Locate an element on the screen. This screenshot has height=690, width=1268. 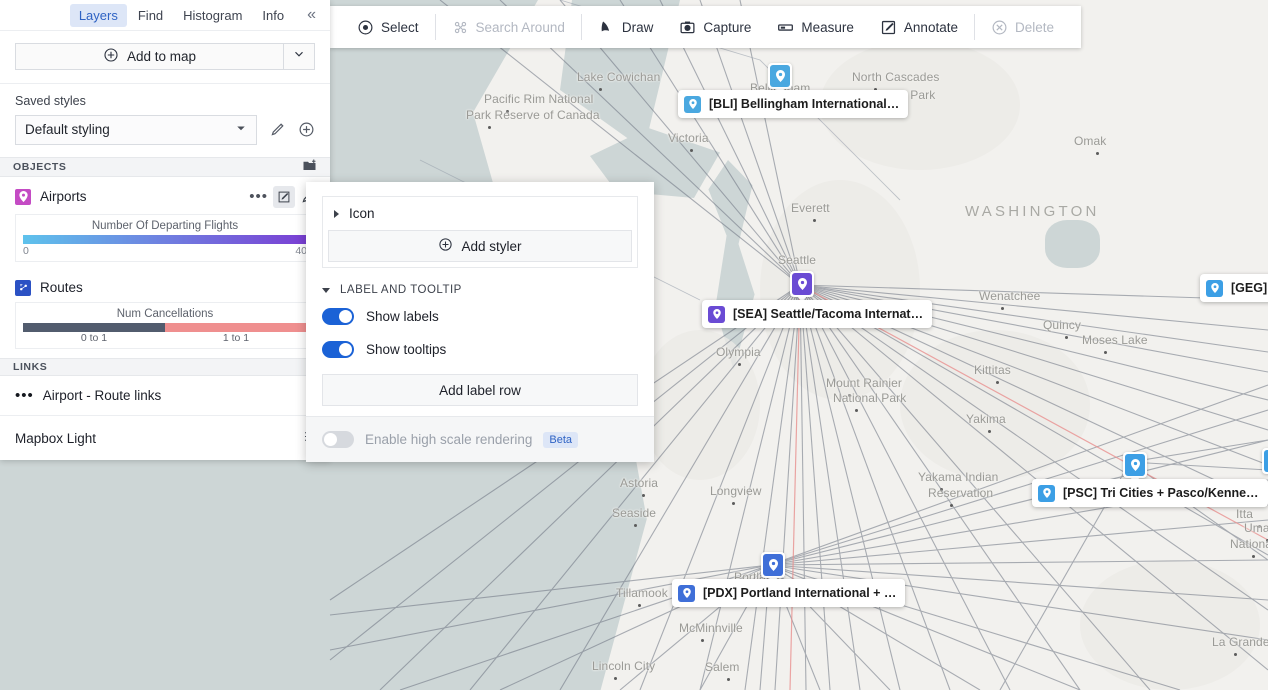
saved-style-select: Default styling is located at coordinates (136, 129).